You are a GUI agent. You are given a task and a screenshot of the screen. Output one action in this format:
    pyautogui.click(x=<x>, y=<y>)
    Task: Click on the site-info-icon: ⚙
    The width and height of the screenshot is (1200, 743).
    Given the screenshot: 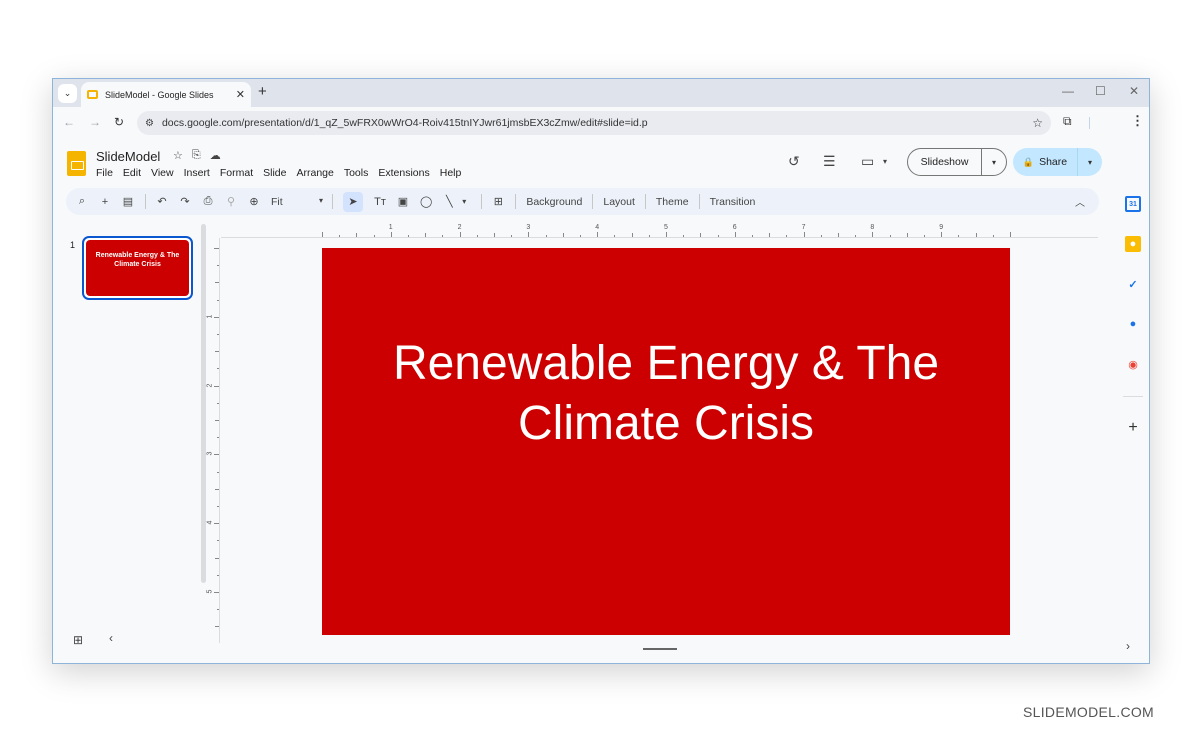 What is the action you would take?
    pyautogui.click(x=149, y=123)
    